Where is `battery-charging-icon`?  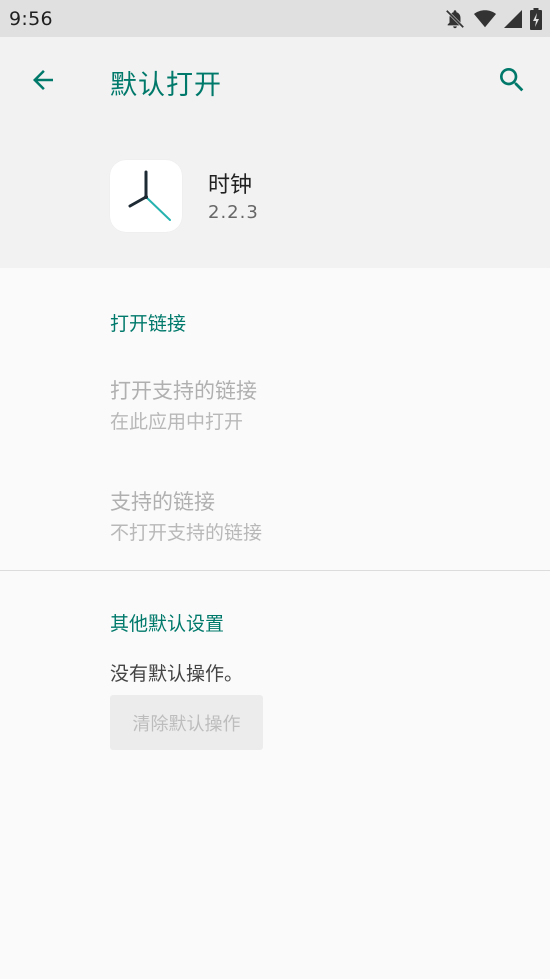
battery-charging-icon is located at coordinates (536, 19).